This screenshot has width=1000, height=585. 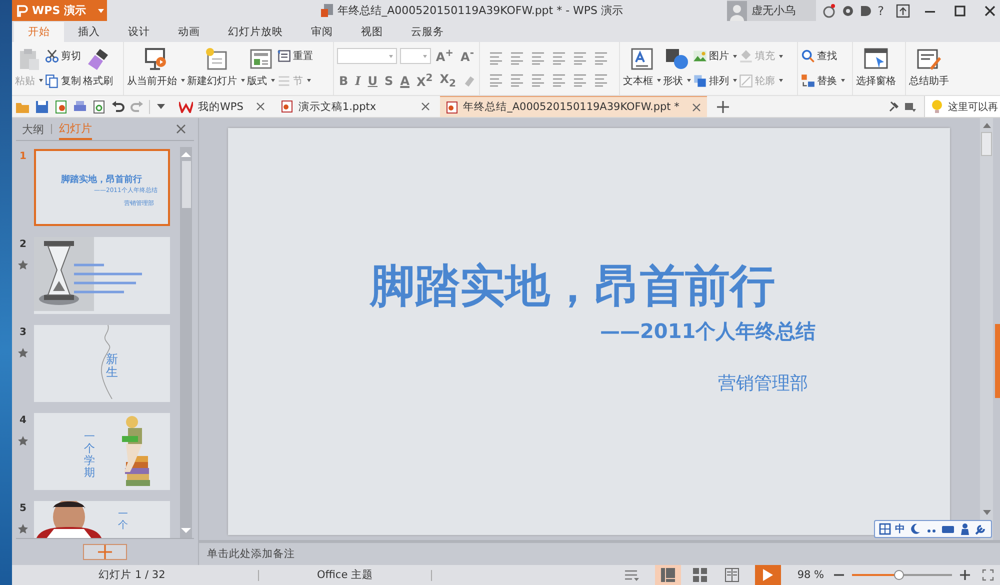 What do you see at coordinates (424, 80) in the screenshot?
I see `superscript-button: X$^{2}$` at bounding box center [424, 80].